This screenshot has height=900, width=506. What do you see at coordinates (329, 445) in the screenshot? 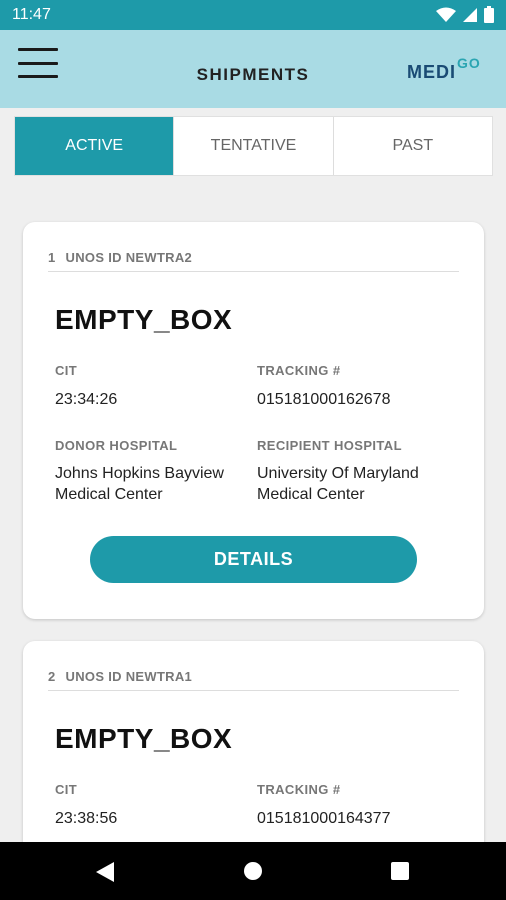
I see `recipient-hospital-label: RECIPIENT HOSPITAL` at bounding box center [329, 445].